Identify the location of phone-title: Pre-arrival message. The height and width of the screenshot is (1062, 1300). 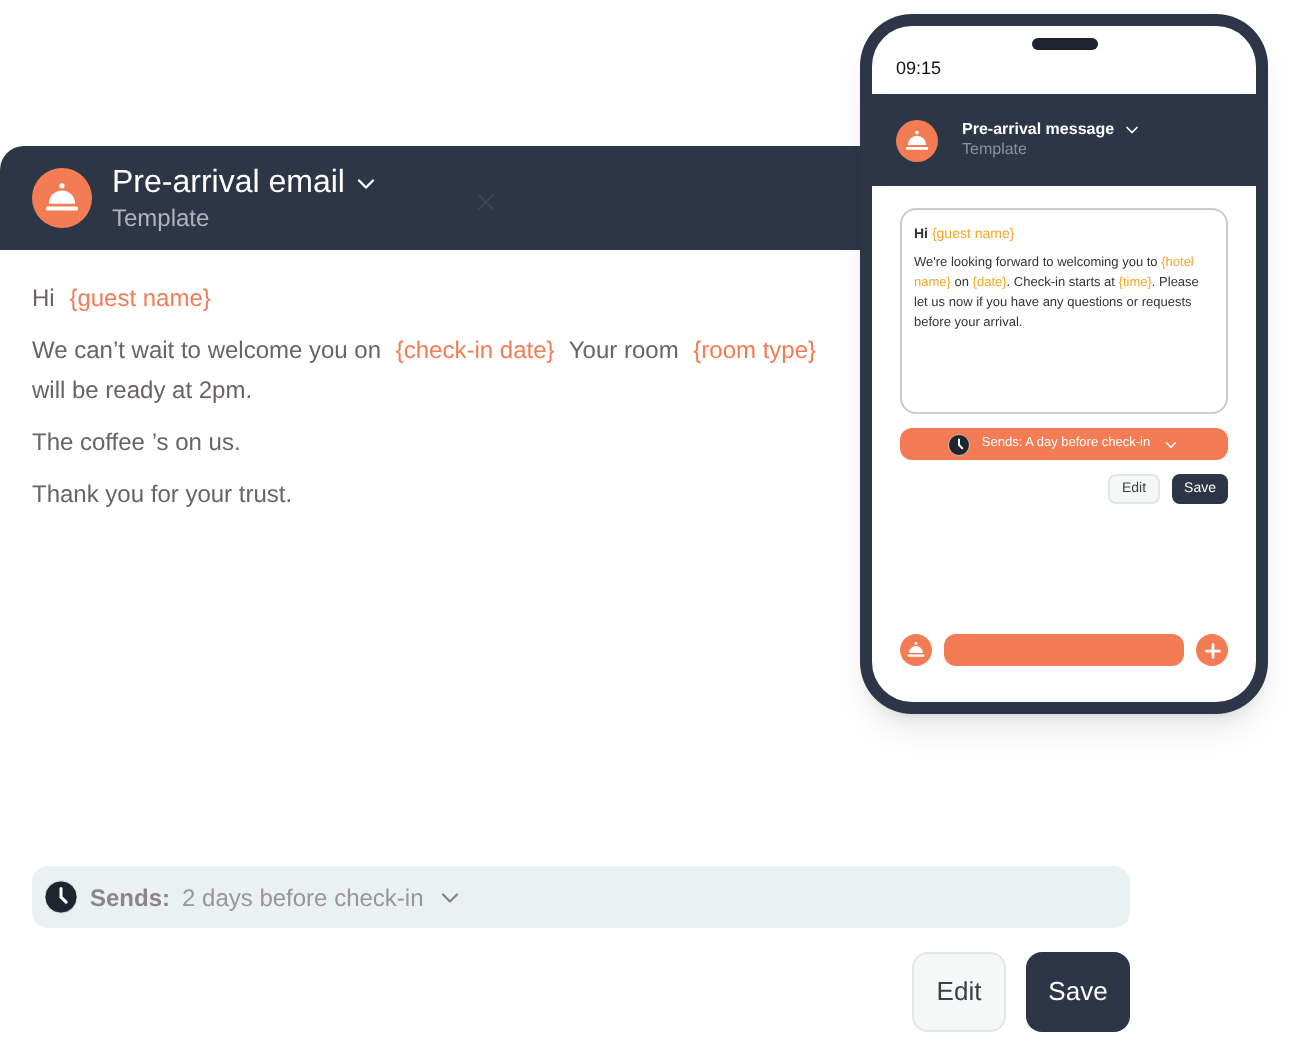
(1038, 130).